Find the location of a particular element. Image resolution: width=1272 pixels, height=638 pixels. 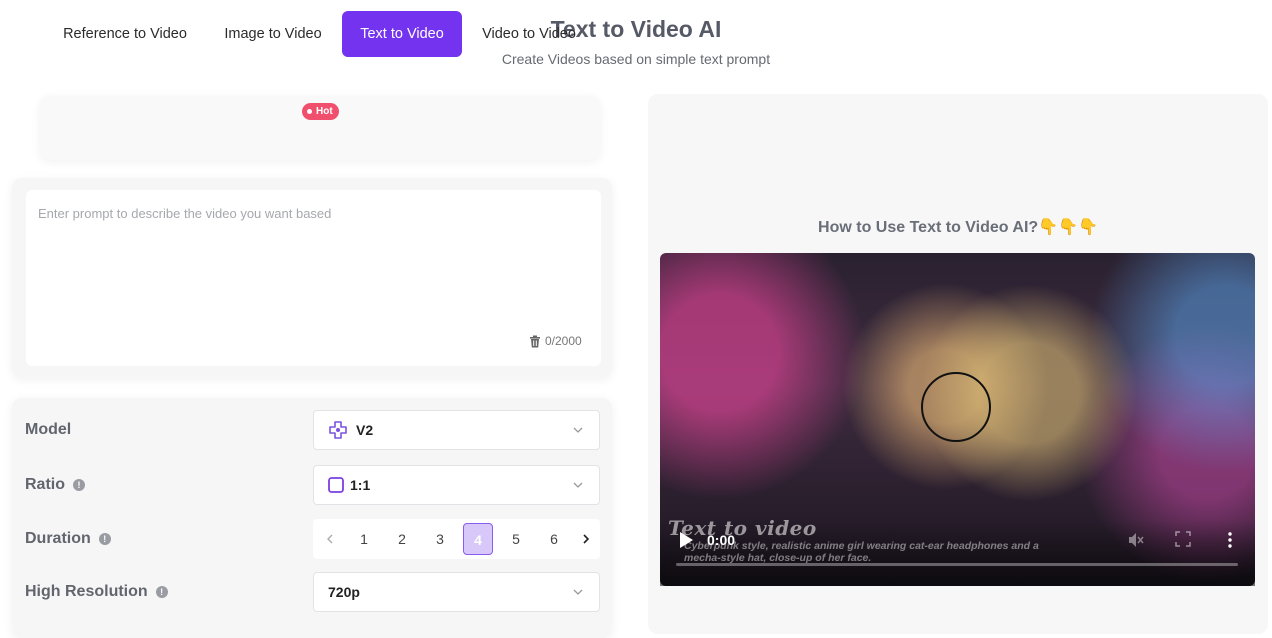

cursor-ring is located at coordinates (956, 407).